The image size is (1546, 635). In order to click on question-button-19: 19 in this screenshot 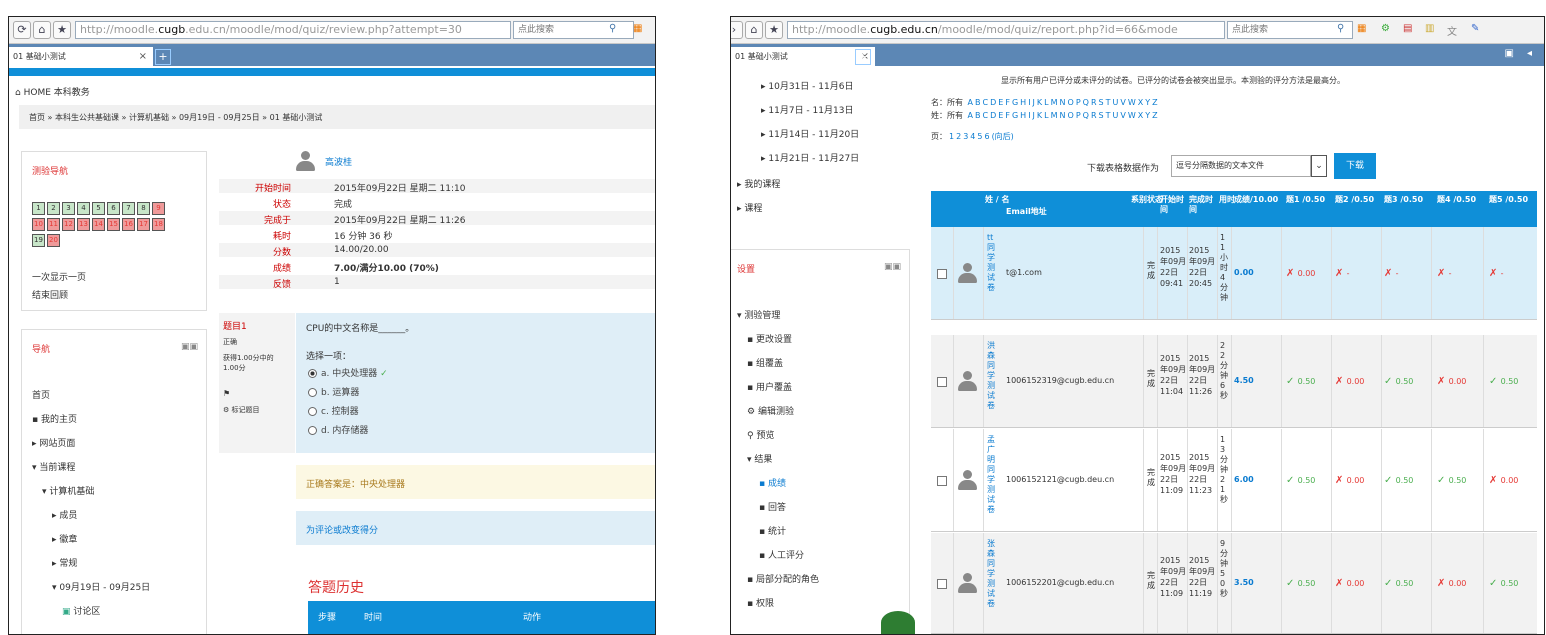, I will do `click(38, 240)`.